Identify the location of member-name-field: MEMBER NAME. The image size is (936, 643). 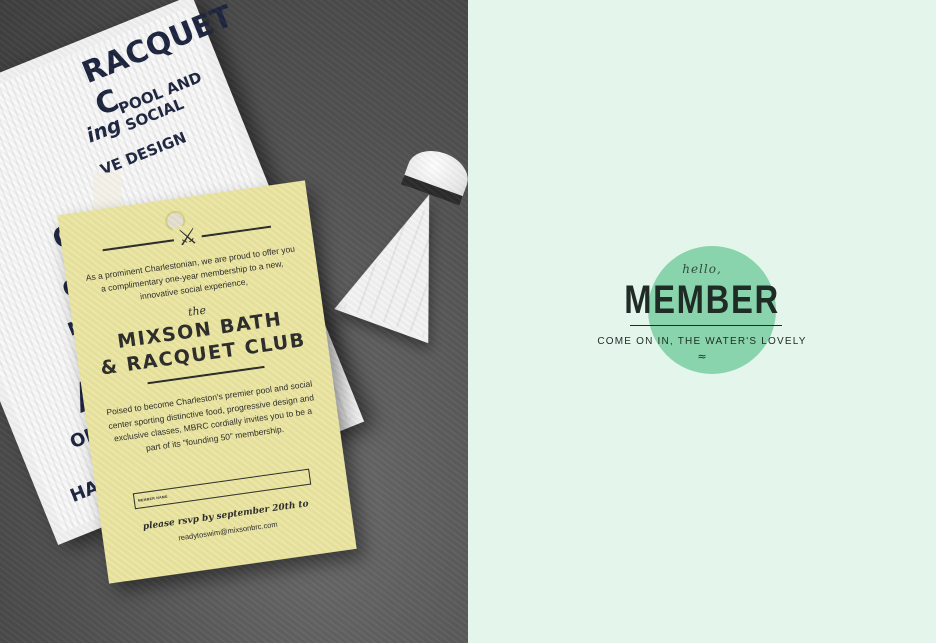
(222, 489).